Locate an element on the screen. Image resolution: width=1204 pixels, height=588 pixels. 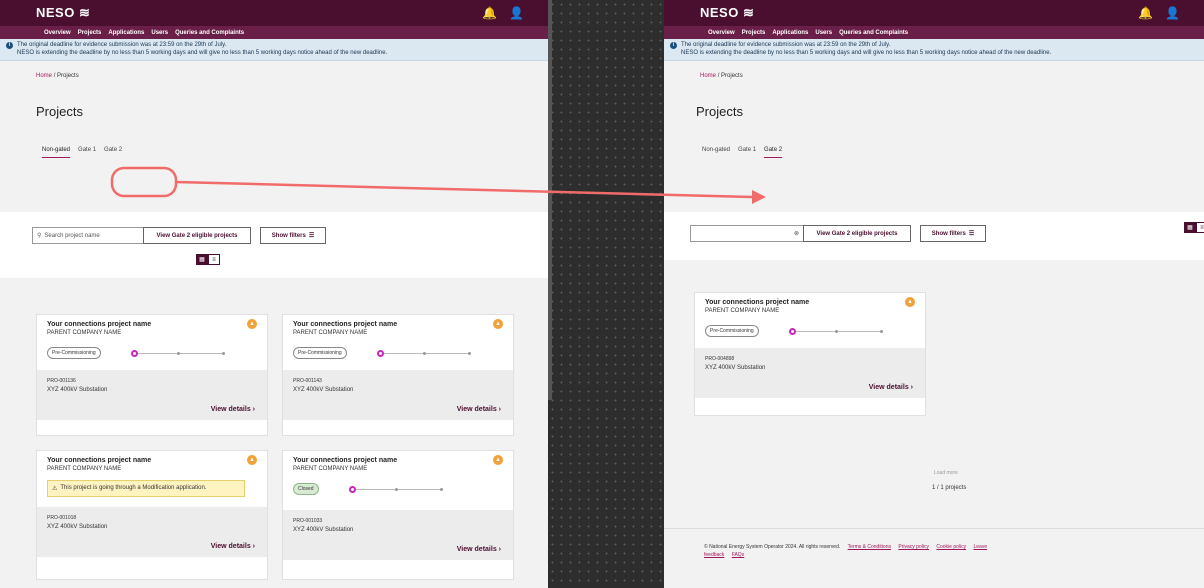
project-id: PRO-004898 is located at coordinates (720, 359).